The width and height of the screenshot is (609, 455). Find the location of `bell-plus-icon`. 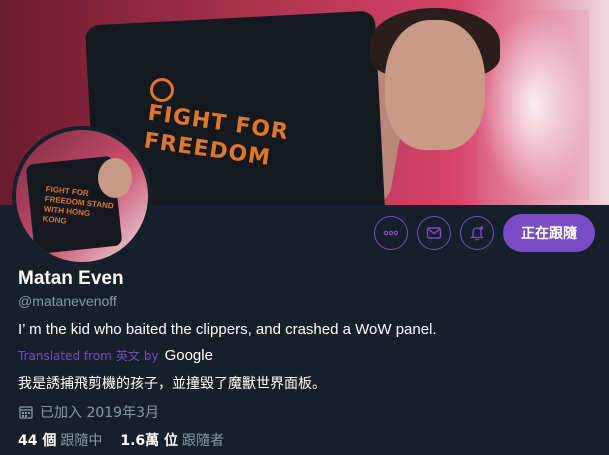

bell-plus-icon is located at coordinates (477, 233).